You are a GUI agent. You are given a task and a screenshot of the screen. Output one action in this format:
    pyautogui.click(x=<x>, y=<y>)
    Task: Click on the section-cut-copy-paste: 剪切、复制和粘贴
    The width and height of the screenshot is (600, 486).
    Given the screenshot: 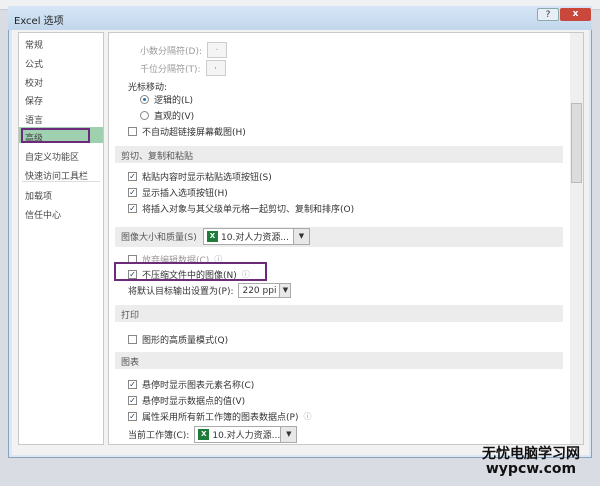 What is the action you would take?
    pyautogui.click(x=339, y=154)
    